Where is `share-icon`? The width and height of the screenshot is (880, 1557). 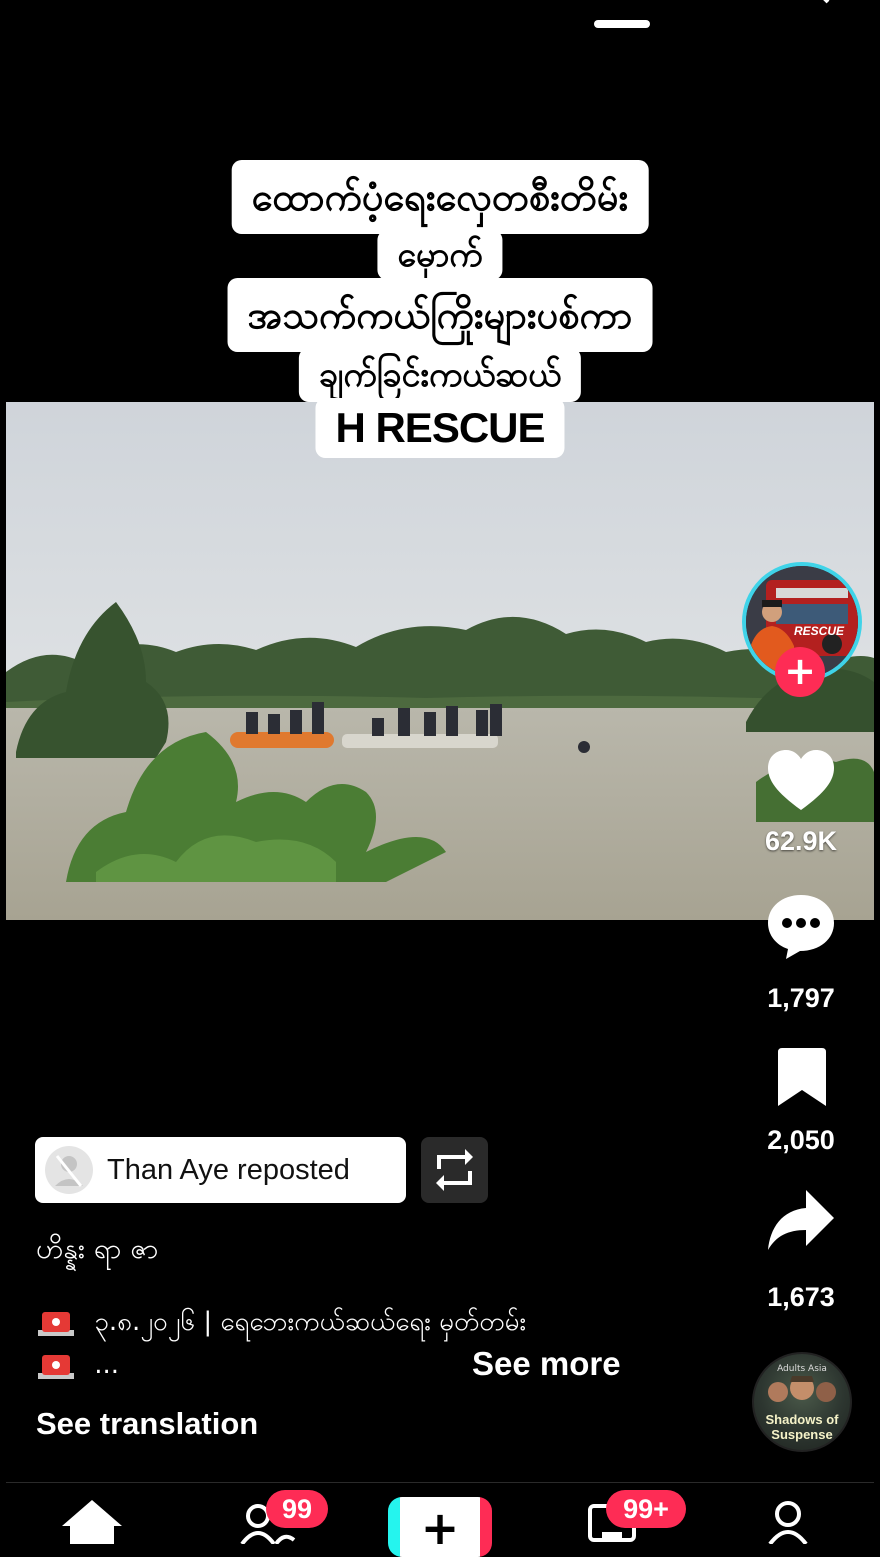 share-icon is located at coordinates (801, 1220).